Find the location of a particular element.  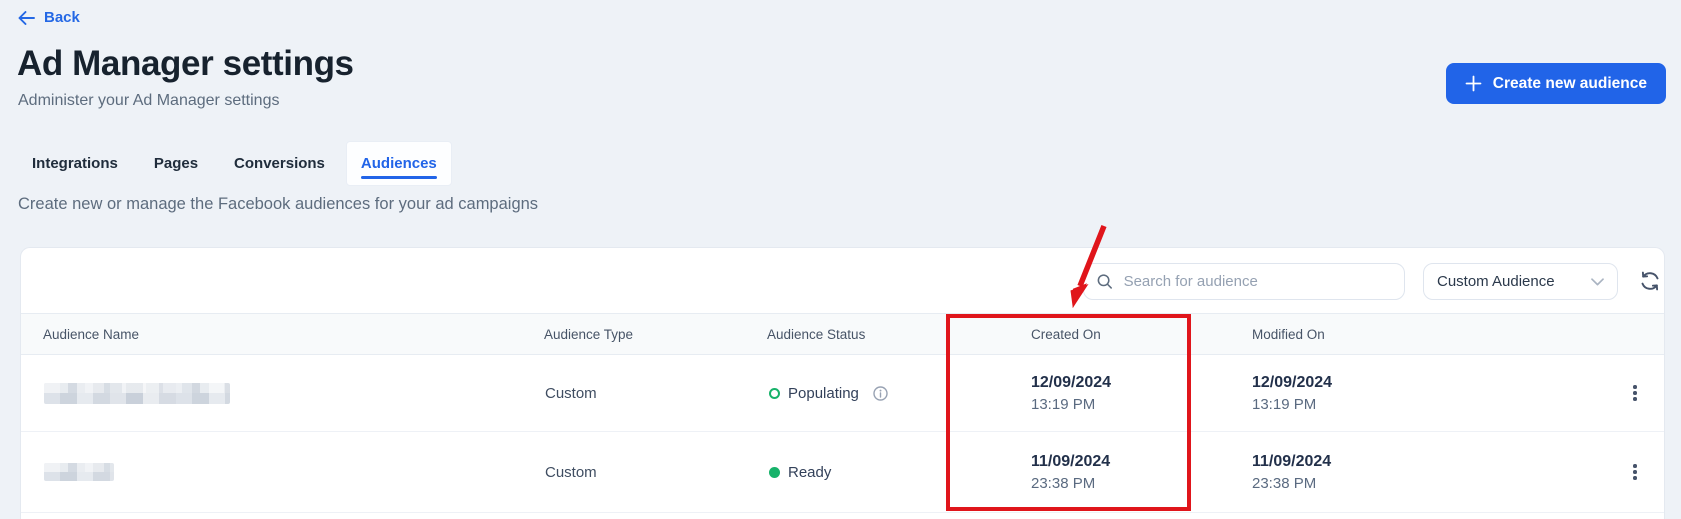

create-button-label: Create new audience is located at coordinates (1569, 83).